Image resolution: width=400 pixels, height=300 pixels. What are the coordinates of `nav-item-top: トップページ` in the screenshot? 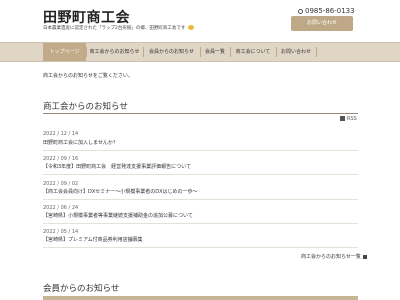 It's located at (64, 52).